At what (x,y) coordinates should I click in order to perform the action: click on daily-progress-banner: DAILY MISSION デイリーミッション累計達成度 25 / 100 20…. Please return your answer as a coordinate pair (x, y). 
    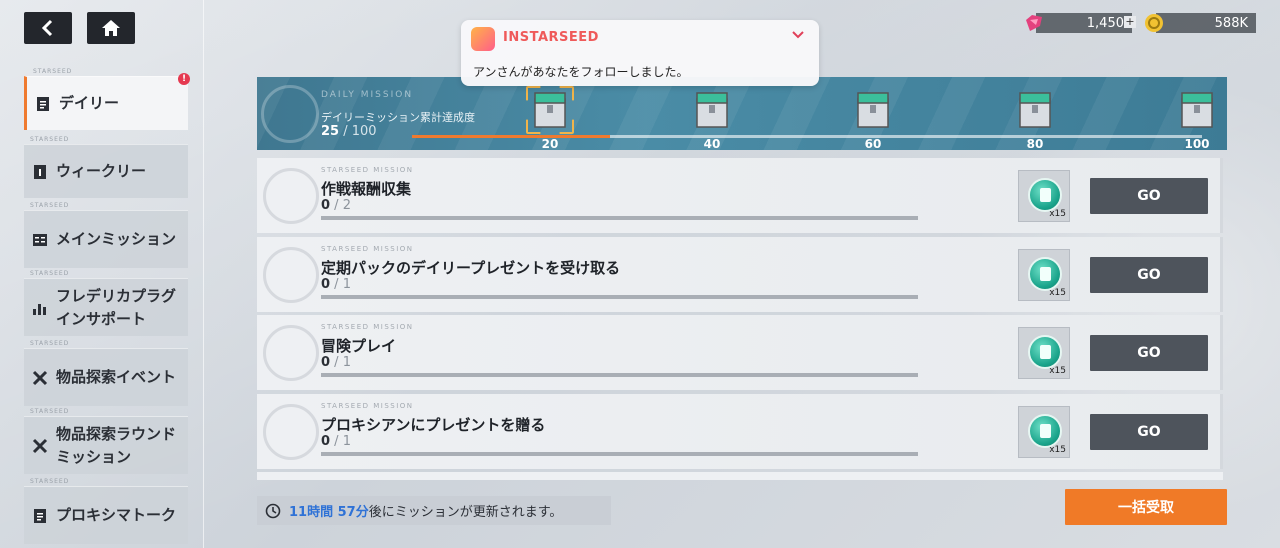
    Looking at the image, I should click on (742, 113).